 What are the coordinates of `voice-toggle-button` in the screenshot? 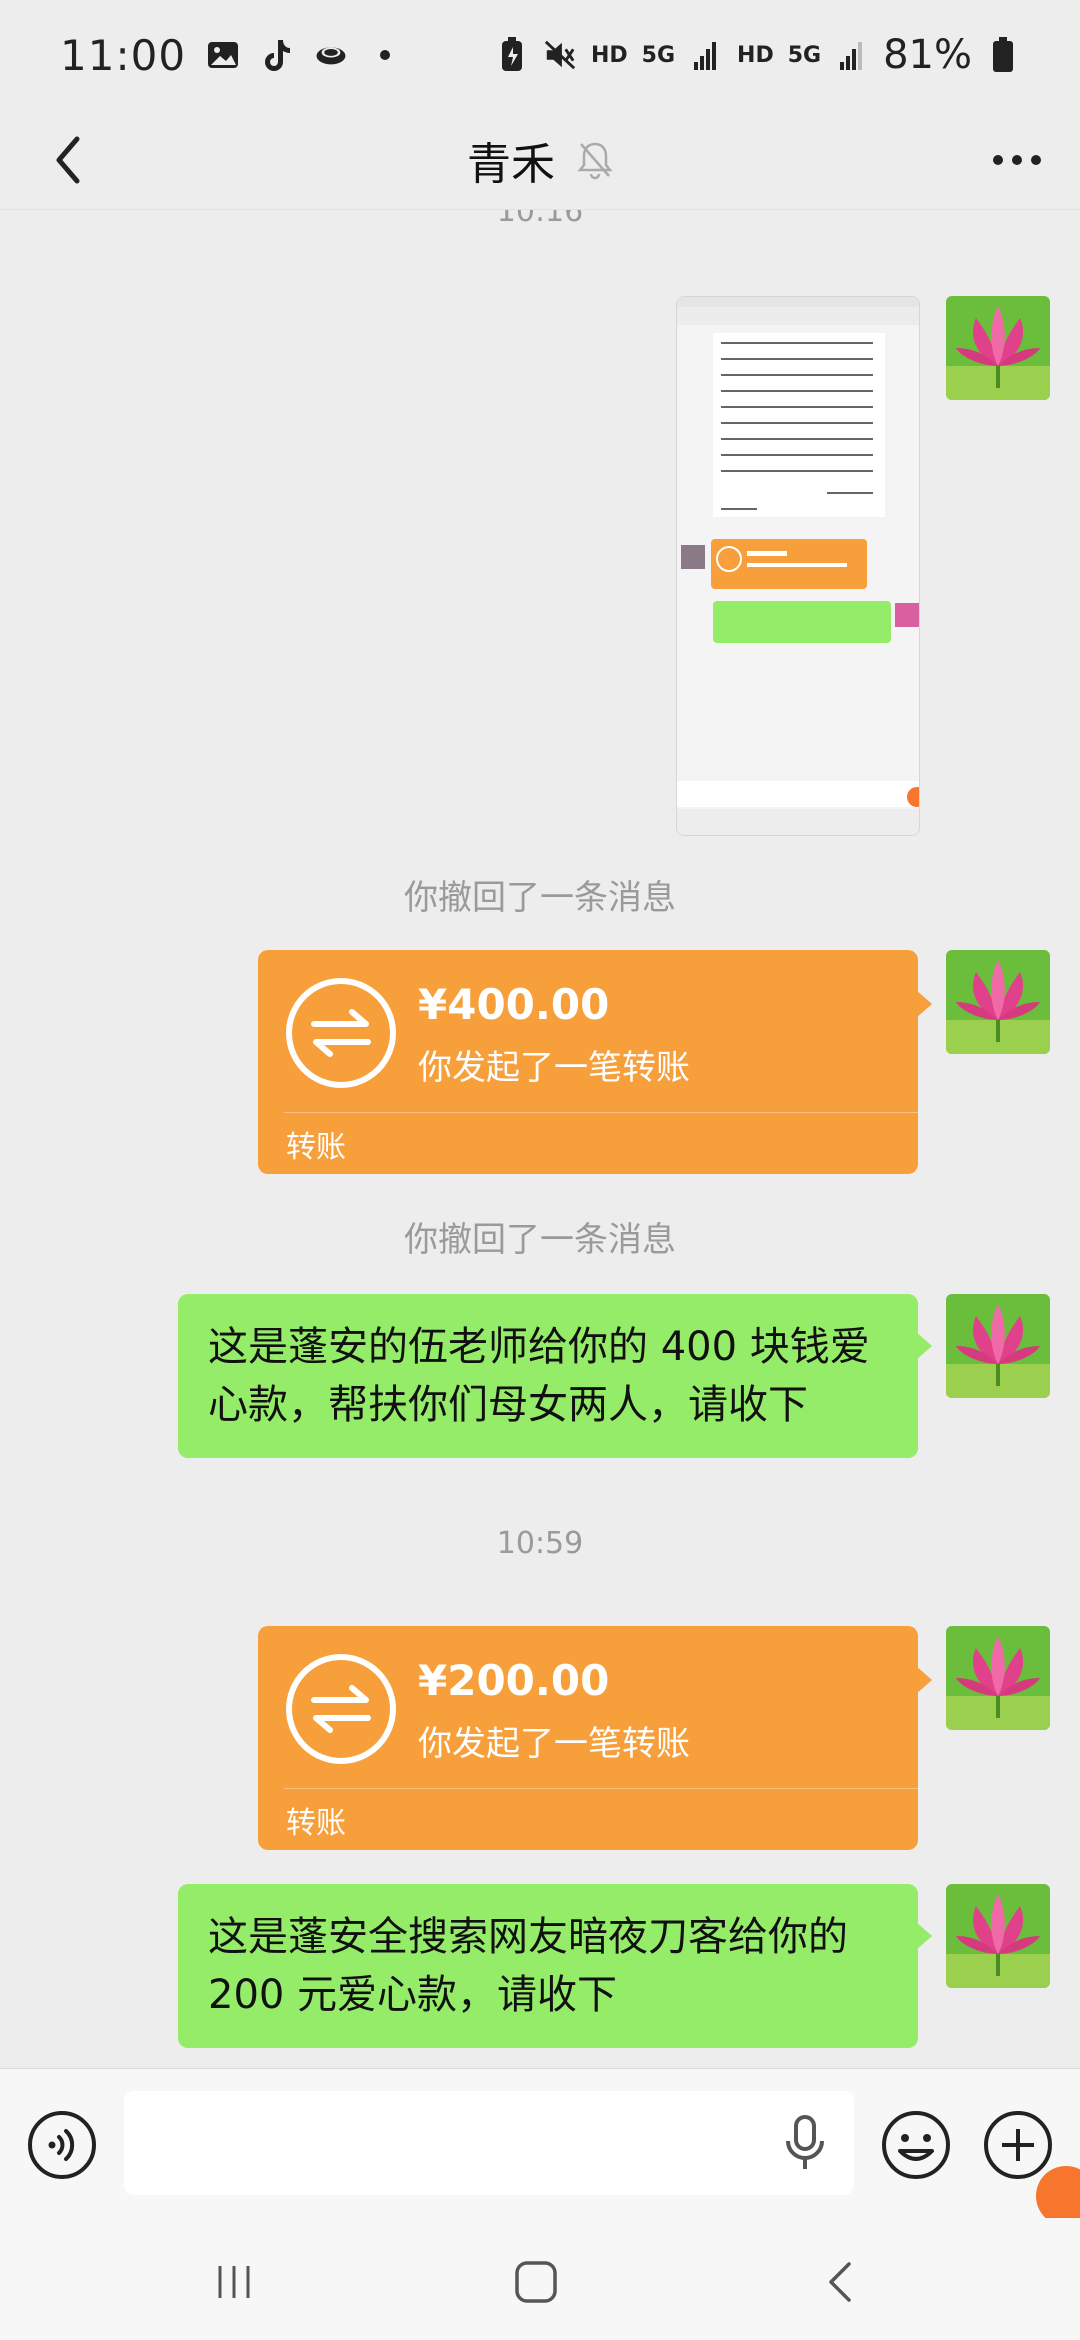 It's located at (62, 2145).